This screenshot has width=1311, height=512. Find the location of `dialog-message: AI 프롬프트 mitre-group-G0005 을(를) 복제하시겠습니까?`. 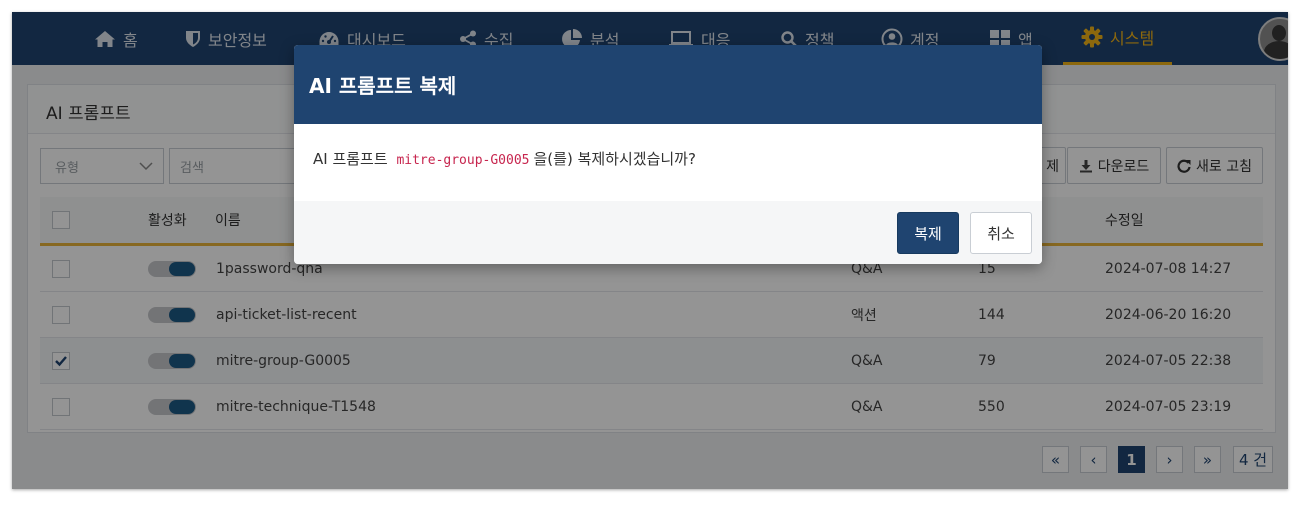

dialog-message: AI 프롬프트 mitre-group-G0005 을(를) 복제하시겠습니까? is located at coordinates (504, 158).